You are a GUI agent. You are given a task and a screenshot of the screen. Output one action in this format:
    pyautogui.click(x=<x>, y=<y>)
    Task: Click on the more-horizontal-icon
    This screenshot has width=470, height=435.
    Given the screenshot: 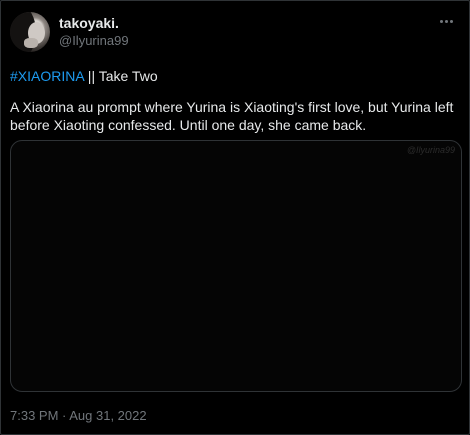 What is the action you would take?
    pyautogui.click(x=446, y=21)
    